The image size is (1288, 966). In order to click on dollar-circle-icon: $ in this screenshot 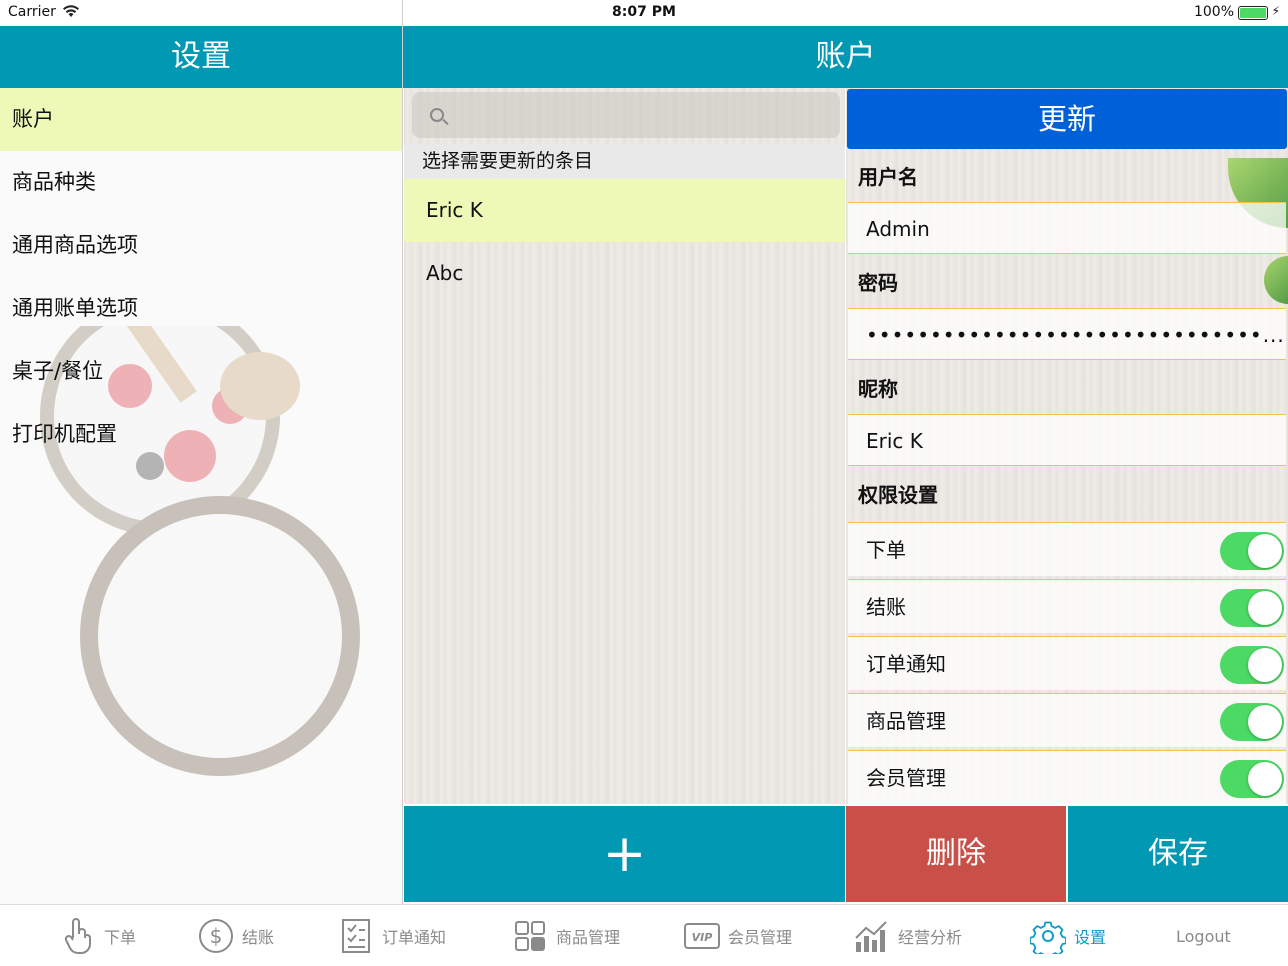, I will do `click(216, 936)`.